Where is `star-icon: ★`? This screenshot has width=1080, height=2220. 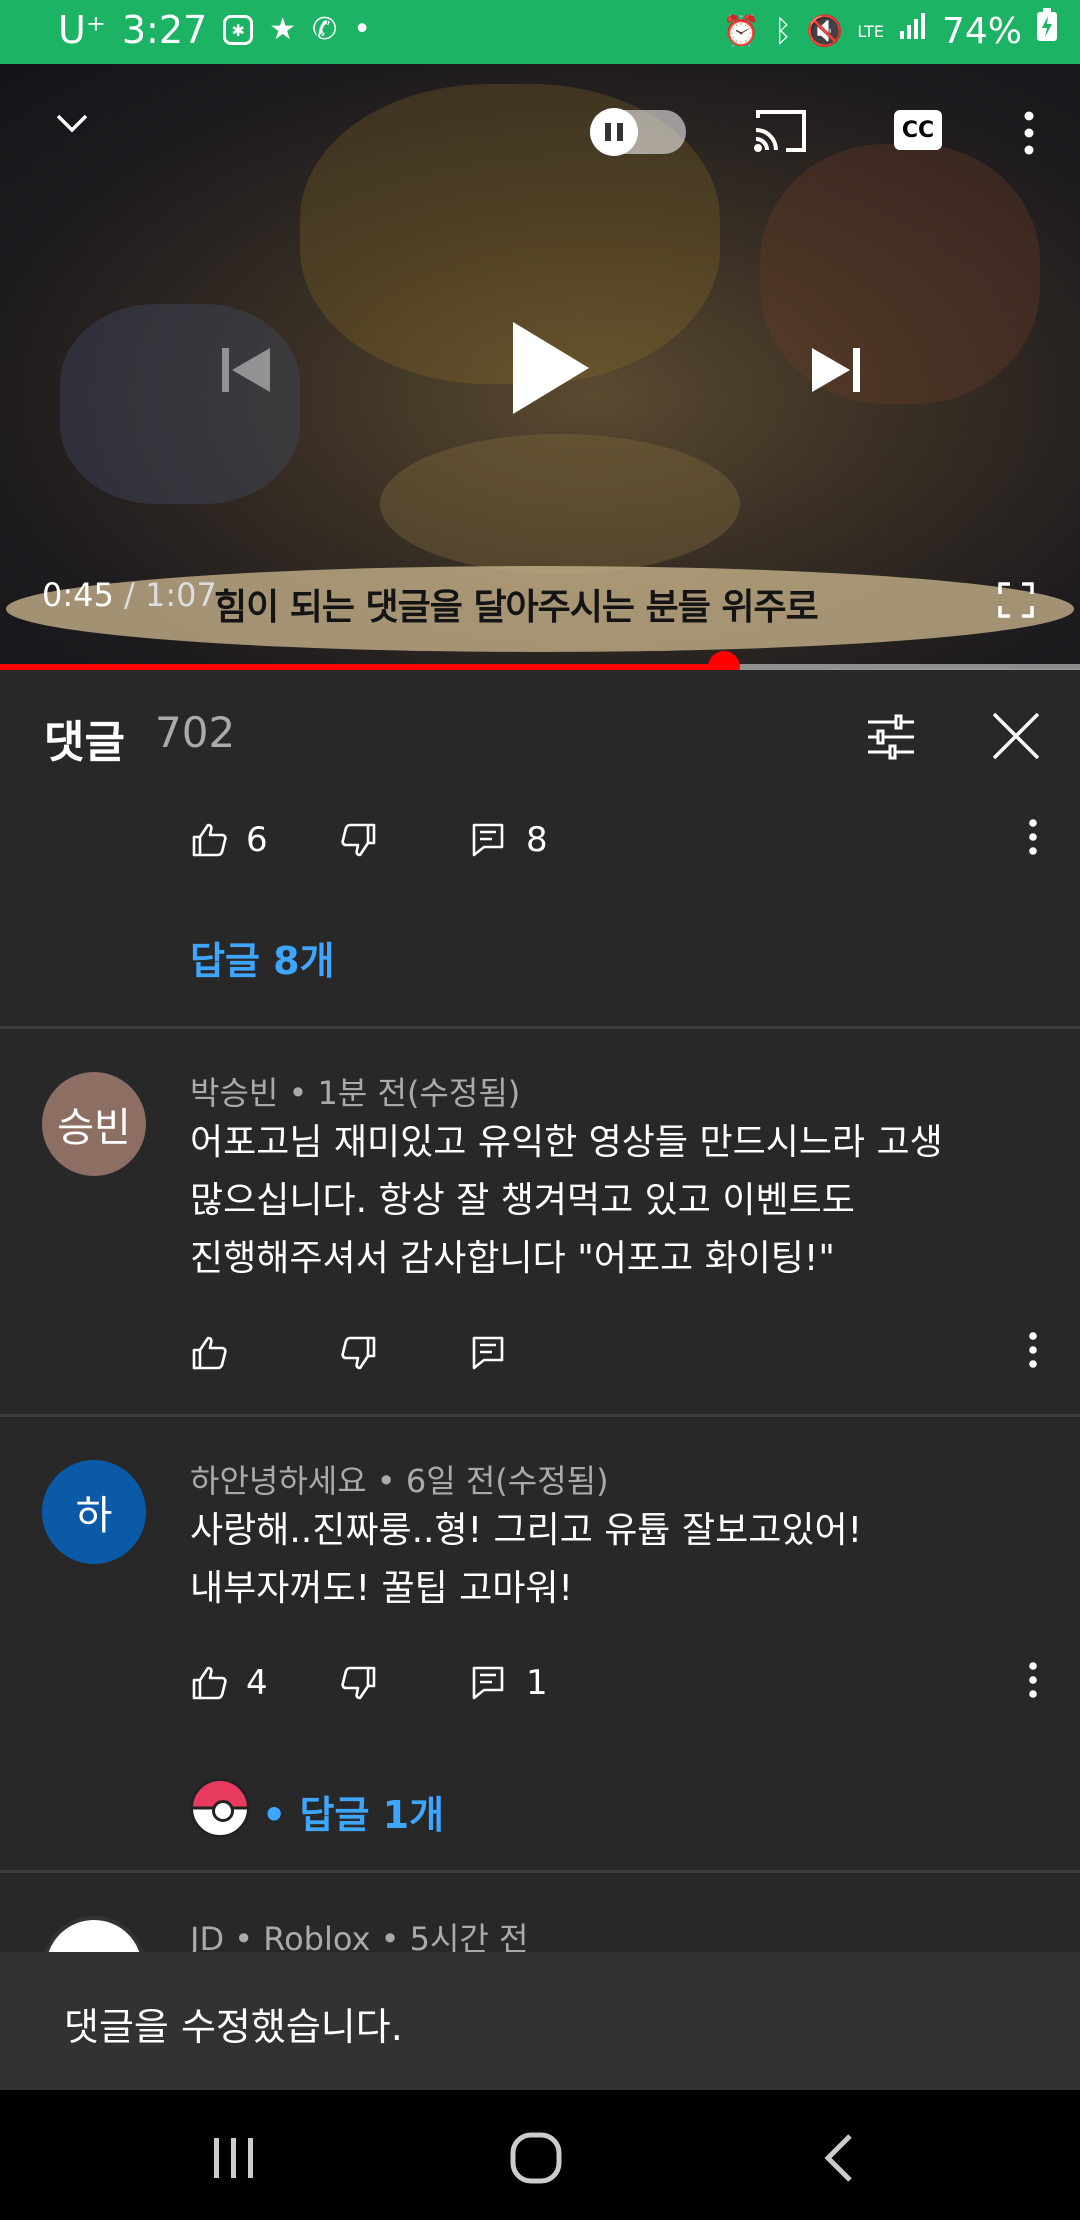 star-icon: ★ is located at coordinates (283, 29).